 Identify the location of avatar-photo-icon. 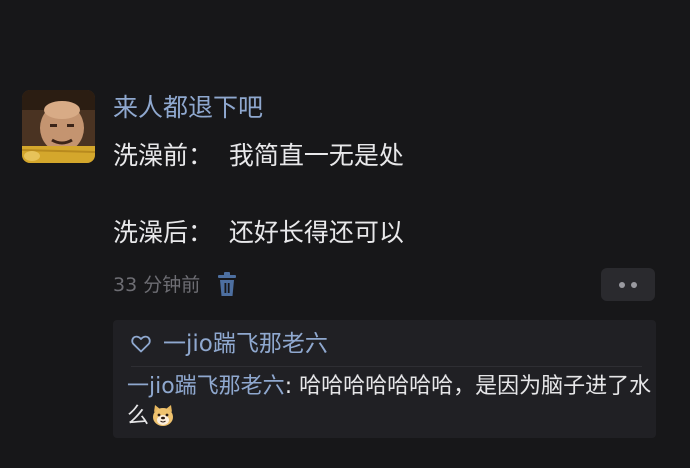
(58, 126).